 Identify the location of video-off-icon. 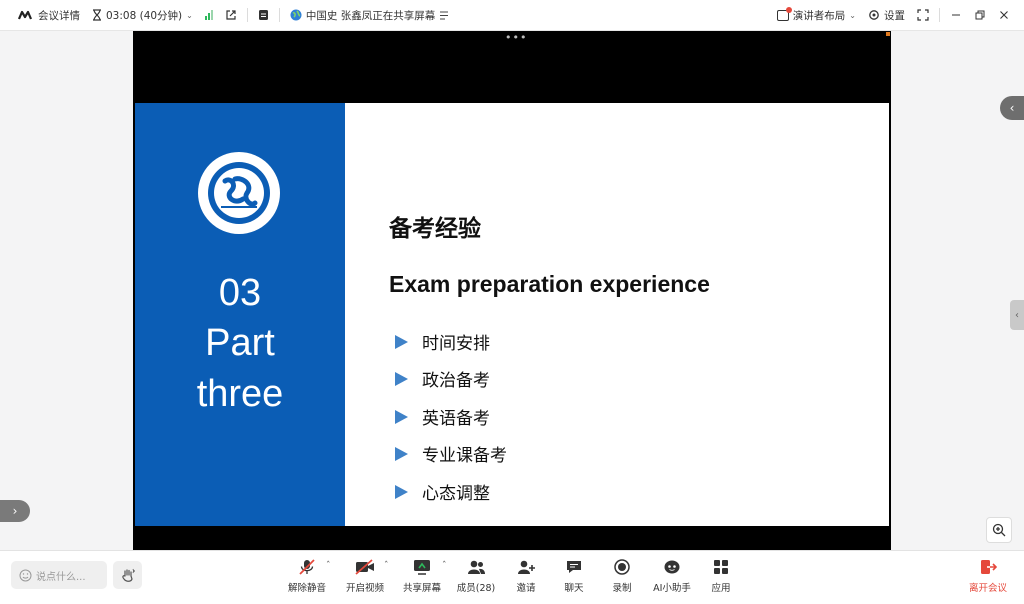
(364, 567).